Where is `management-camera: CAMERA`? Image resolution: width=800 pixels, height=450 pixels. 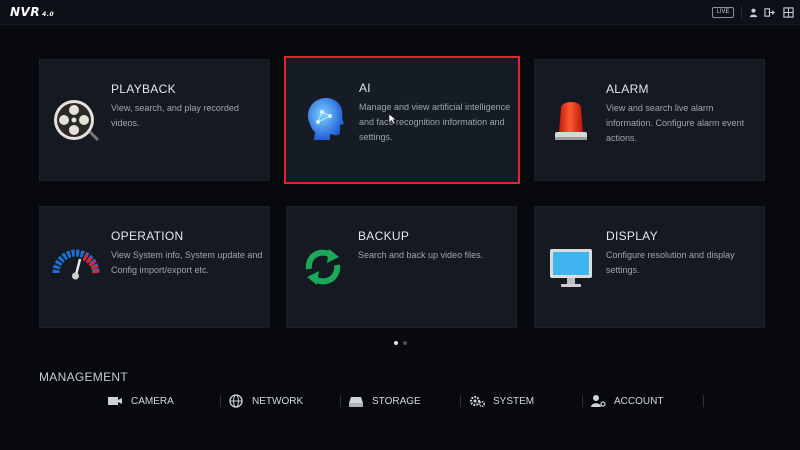
management-camera: CAMERA is located at coordinates (140, 401).